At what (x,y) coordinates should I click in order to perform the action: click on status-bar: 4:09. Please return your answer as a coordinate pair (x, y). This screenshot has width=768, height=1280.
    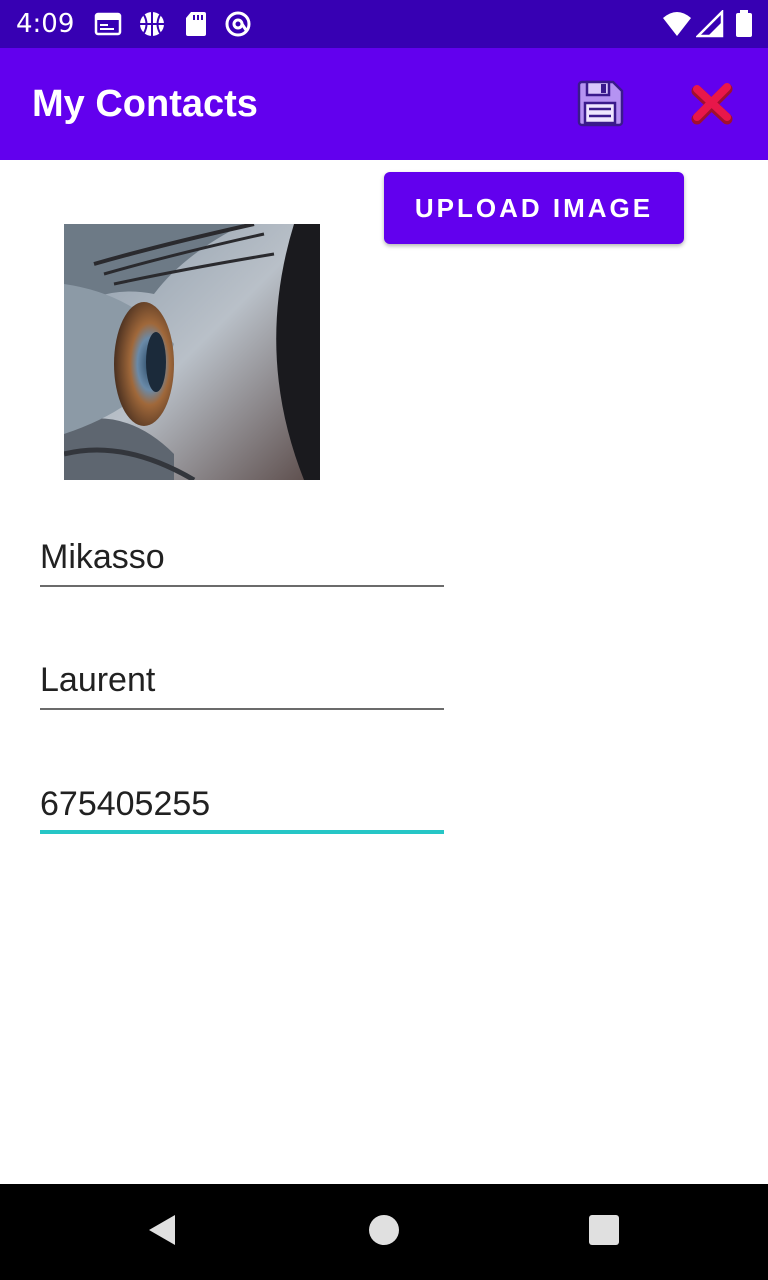
    Looking at the image, I should click on (384, 24).